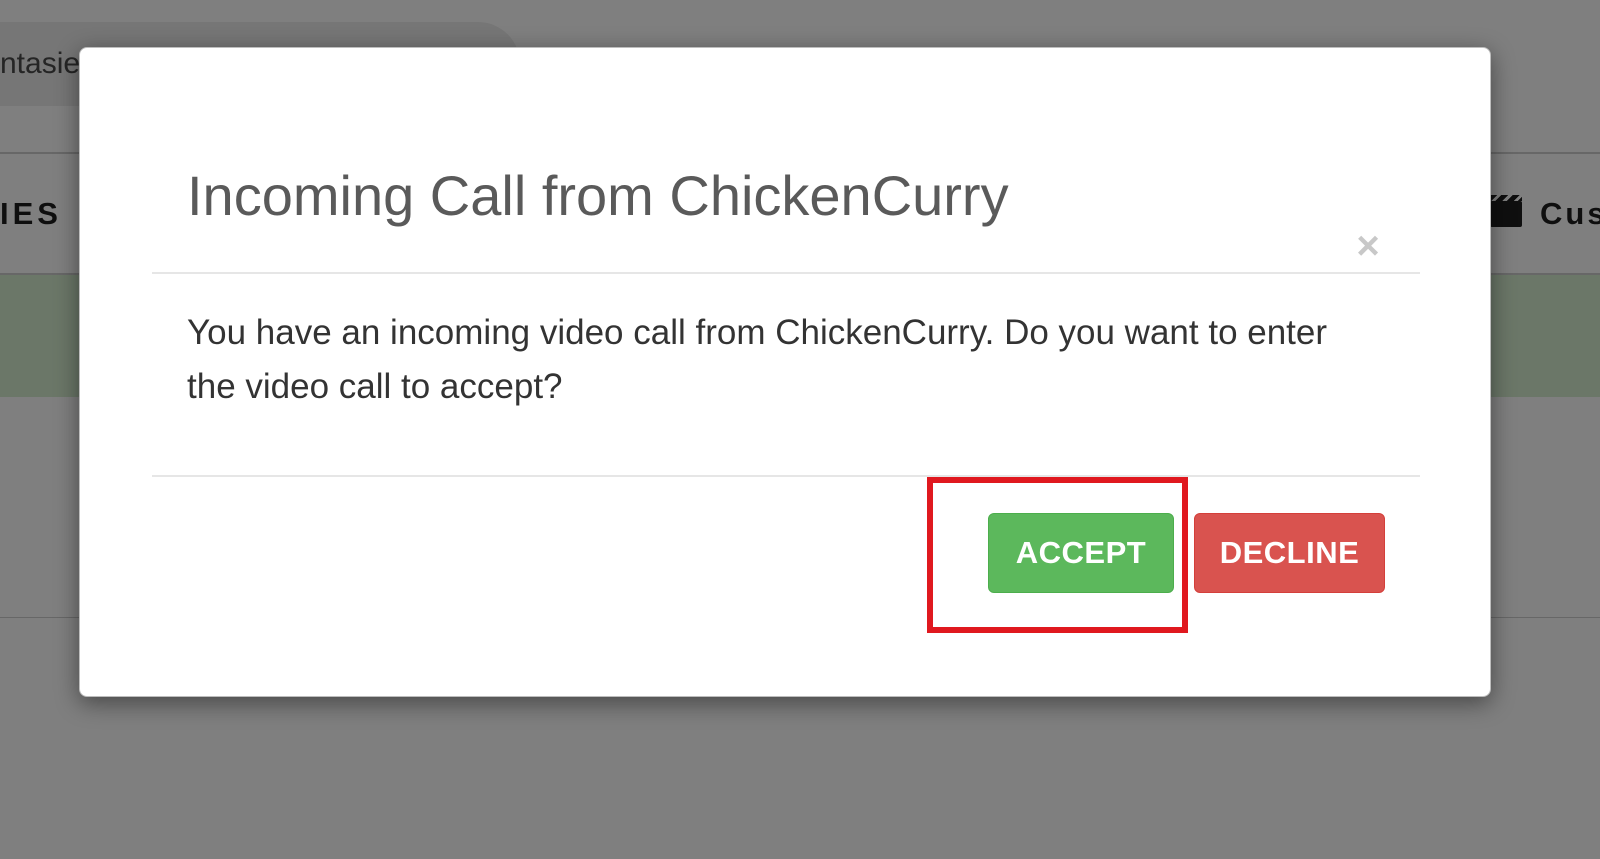 The image size is (1600, 859). Describe the element at coordinates (1289, 553) in the screenshot. I see `decline-button: DECLINE` at that location.